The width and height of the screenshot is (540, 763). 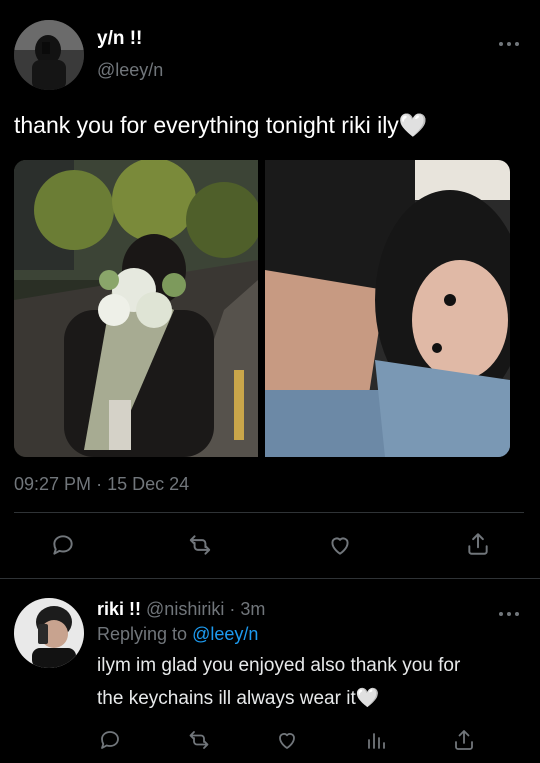 I want to click on reply-avatar-image, so click(x=49, y=633).